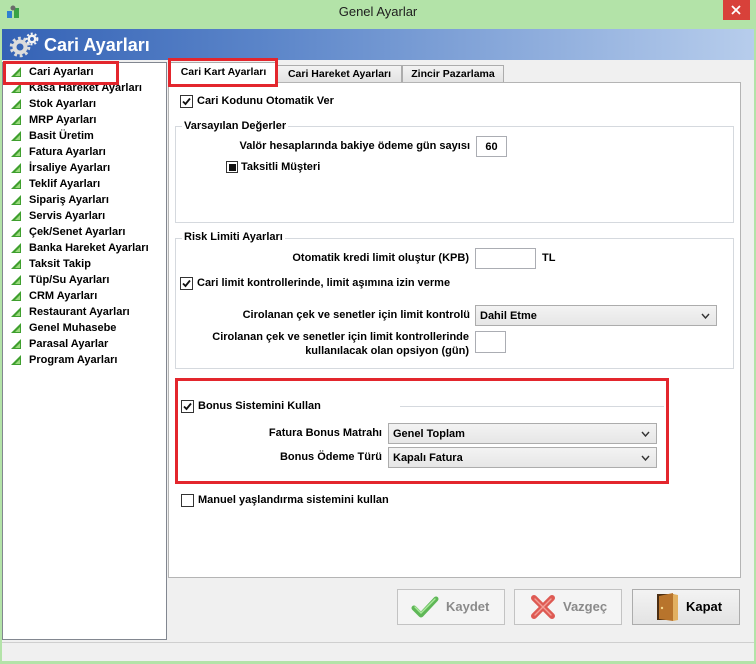 This screenshot has height=664, width=756. I want to click on title-bar: Genel Ayarlar, so click(378, 14).